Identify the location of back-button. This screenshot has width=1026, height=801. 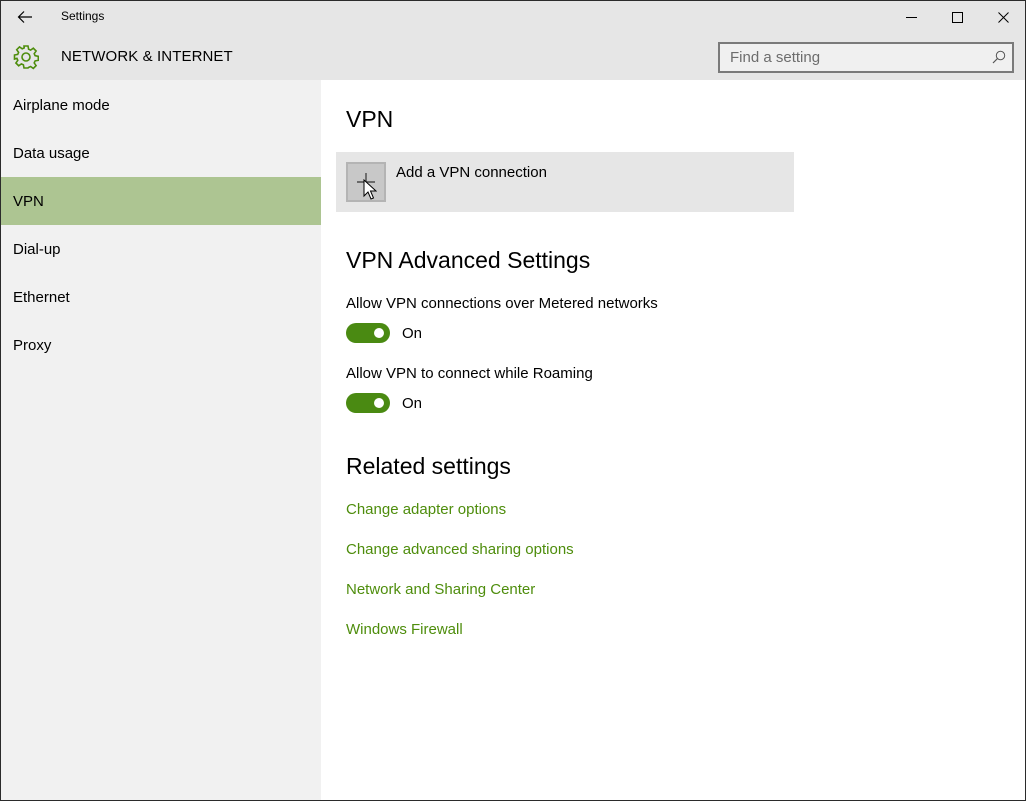
(25, 17).